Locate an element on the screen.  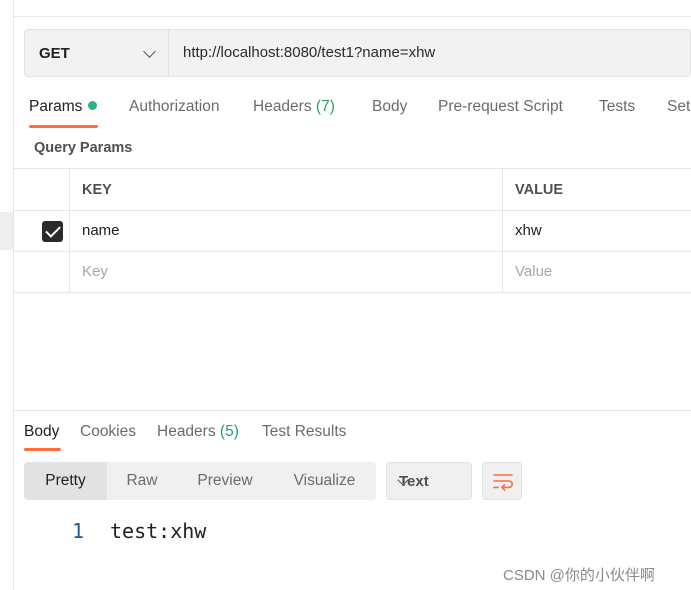
response-tab-cookies: Cookies is located at coordinates (108, 432).